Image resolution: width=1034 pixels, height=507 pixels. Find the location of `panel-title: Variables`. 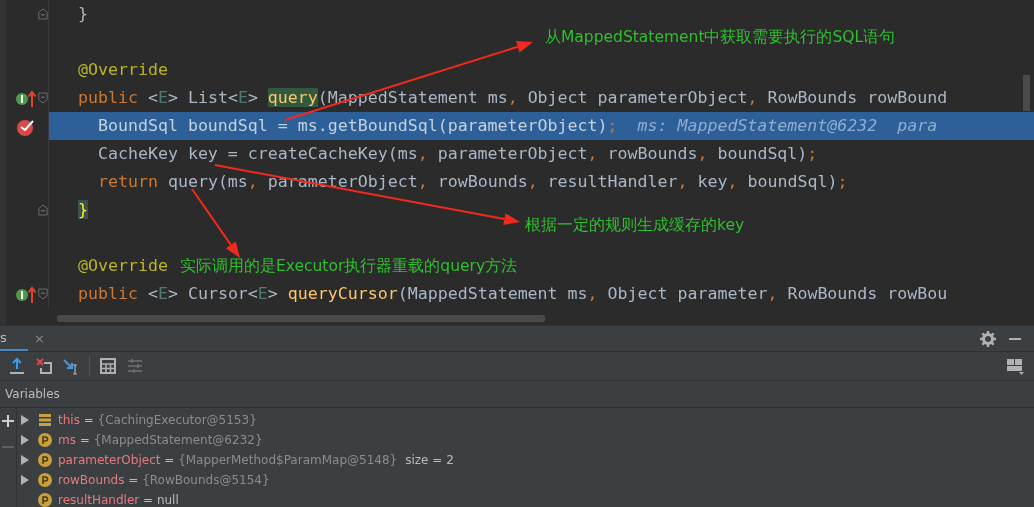

panel-title: Variables is located at coordinates (32, 394).